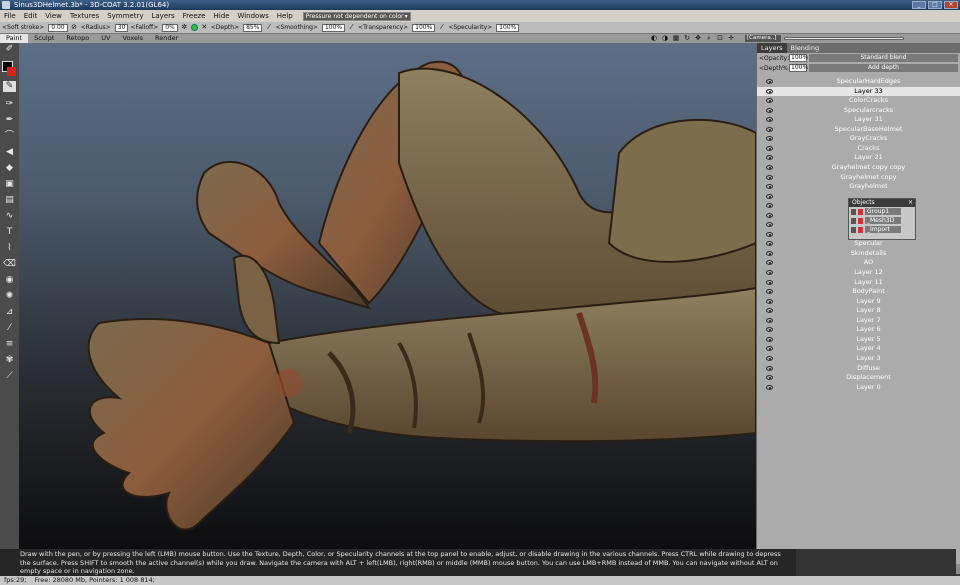  Describe the element at coordinates (868, 283) in the screenshot. I see `layer-name: Layer 11` at that location.